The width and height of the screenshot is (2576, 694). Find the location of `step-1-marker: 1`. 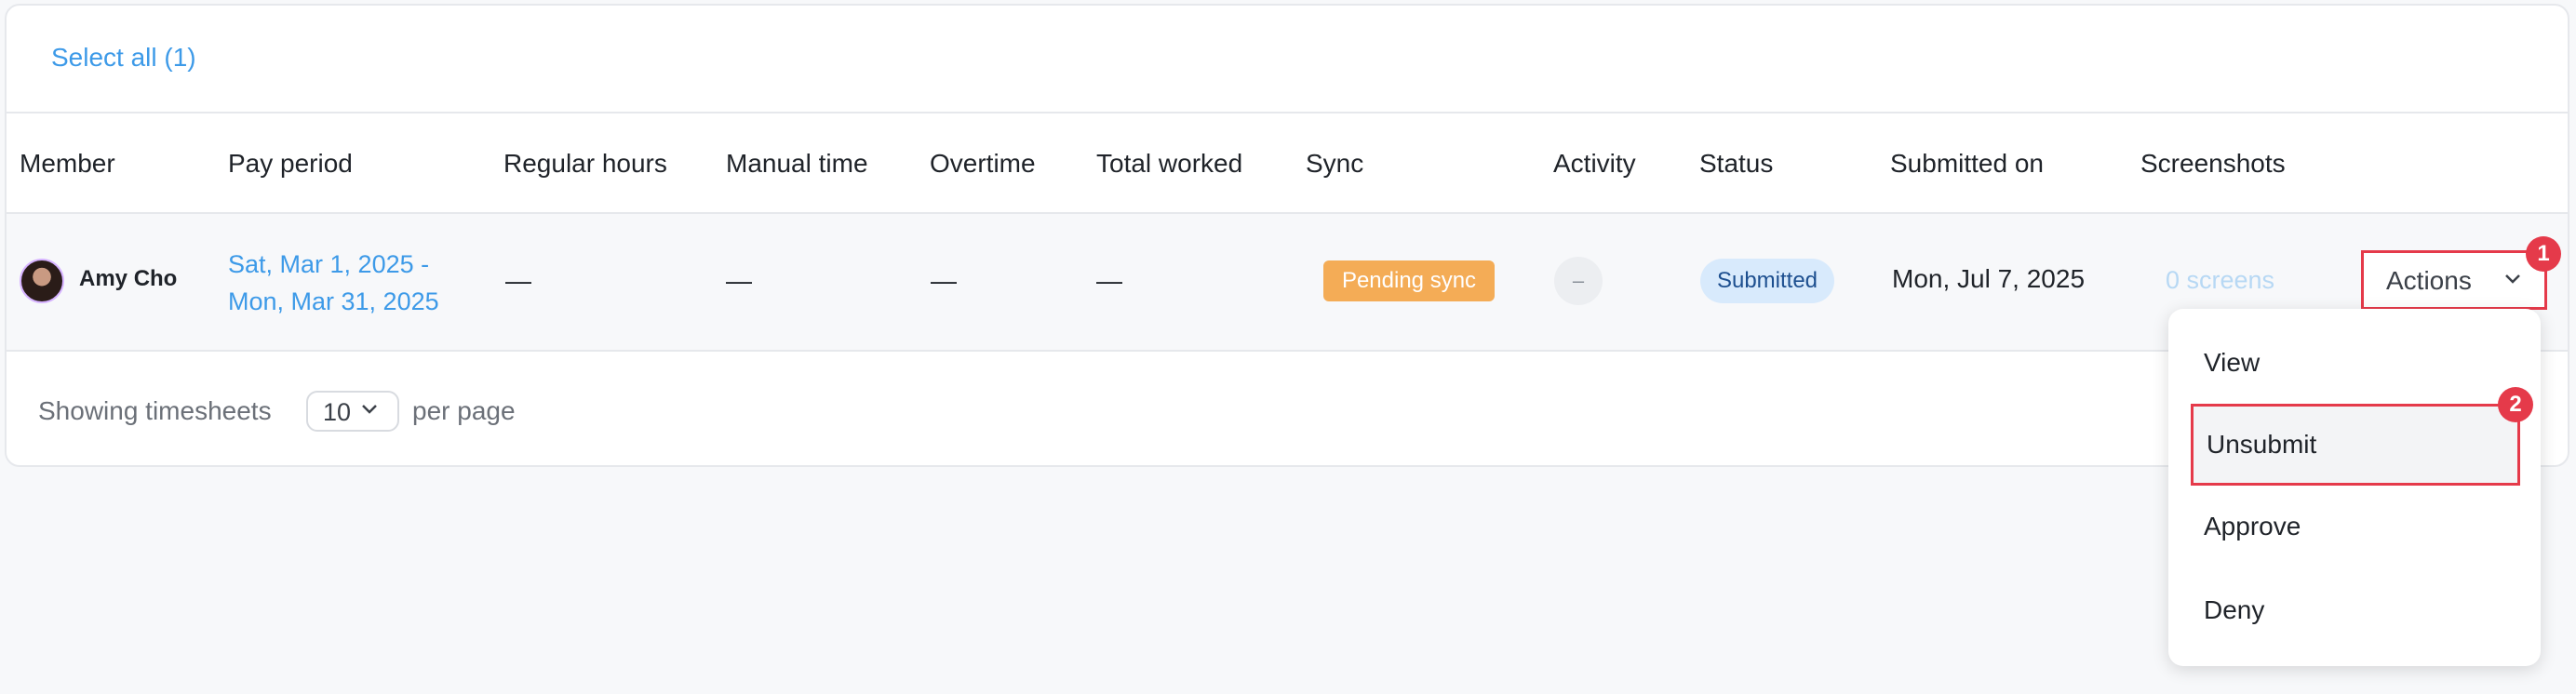

step-1-marker: 1 is located at coordinates (2543, 254).